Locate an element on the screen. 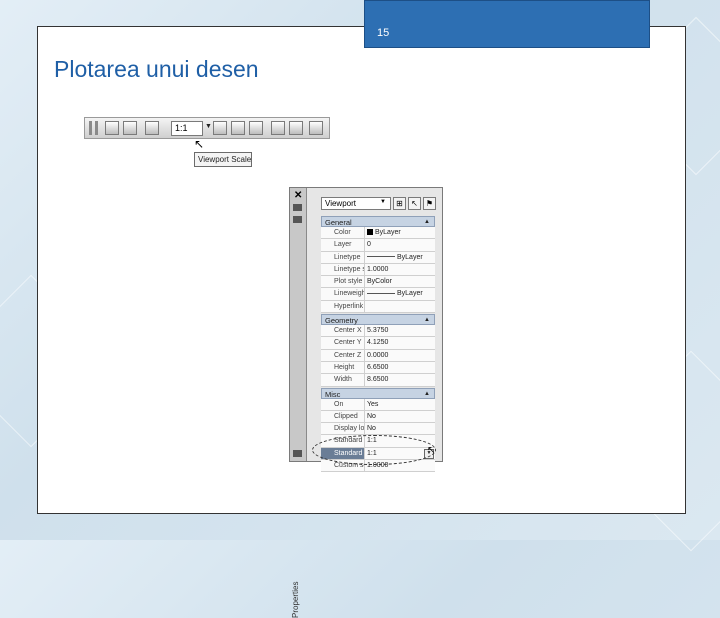  property-value: Yes is located at coordinates (373, 404).